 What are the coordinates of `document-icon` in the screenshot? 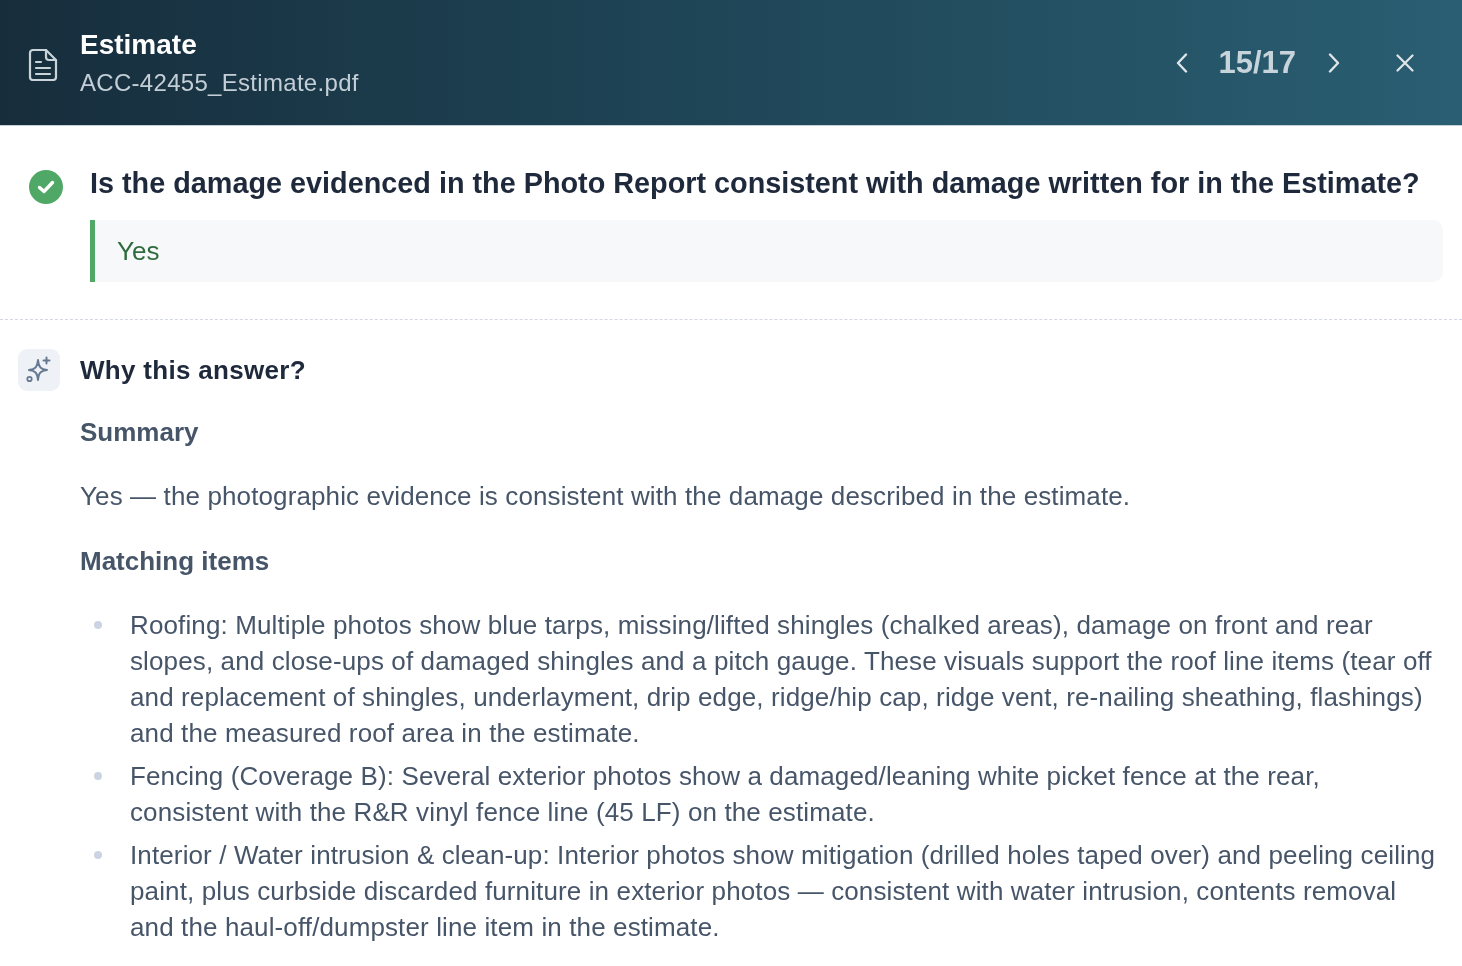 It's located at (43, 64).